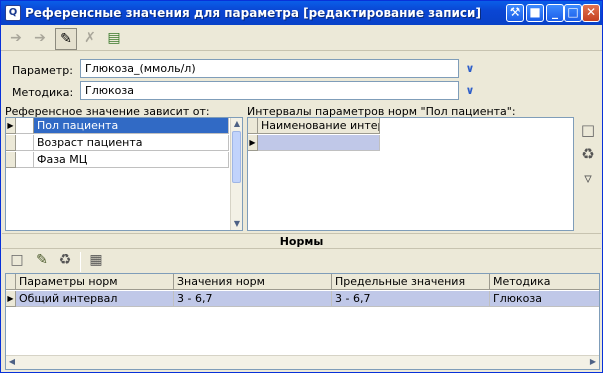  What do you see at coordinates (269, 68) in the screenshot?
I see `param-field: Глюкоза_(ммоль/л)` at bounding box center [269, 68].